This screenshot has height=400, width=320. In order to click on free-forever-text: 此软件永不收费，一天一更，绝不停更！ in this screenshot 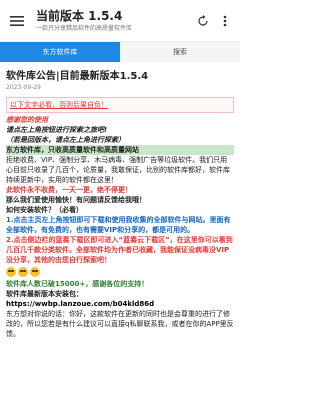, I will do `click(69, 190)`.